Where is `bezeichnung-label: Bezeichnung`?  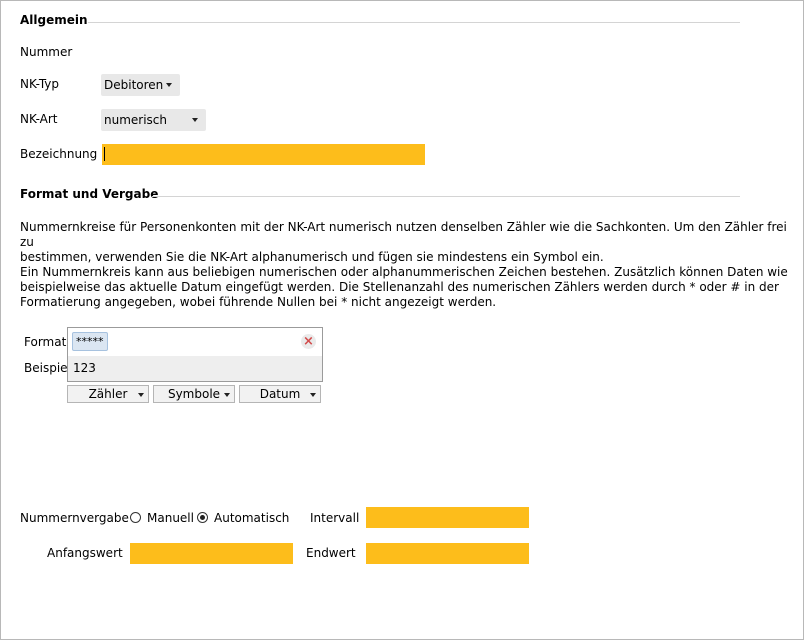
bezeichnung-label: Bezeichnung is located at coordinates (59, 154).